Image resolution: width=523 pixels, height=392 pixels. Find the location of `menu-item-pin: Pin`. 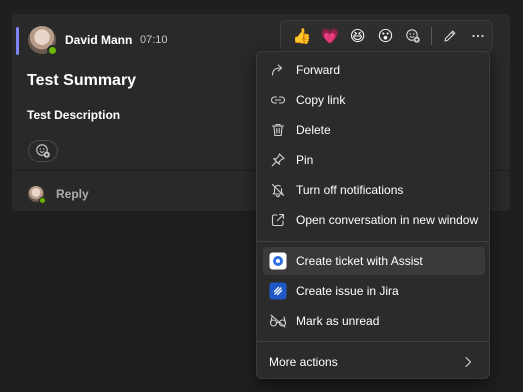

menu-item-pin: Pin is located at coordinates (374, 160).